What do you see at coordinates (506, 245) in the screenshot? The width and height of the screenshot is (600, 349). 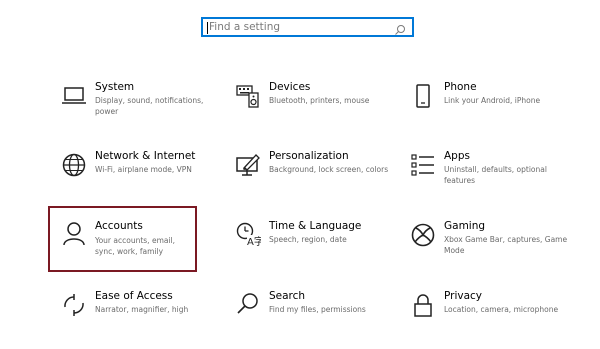 I see `tile-description: Xbox Game Bar, captures, Game Mode` at bounding box center [506, 245].